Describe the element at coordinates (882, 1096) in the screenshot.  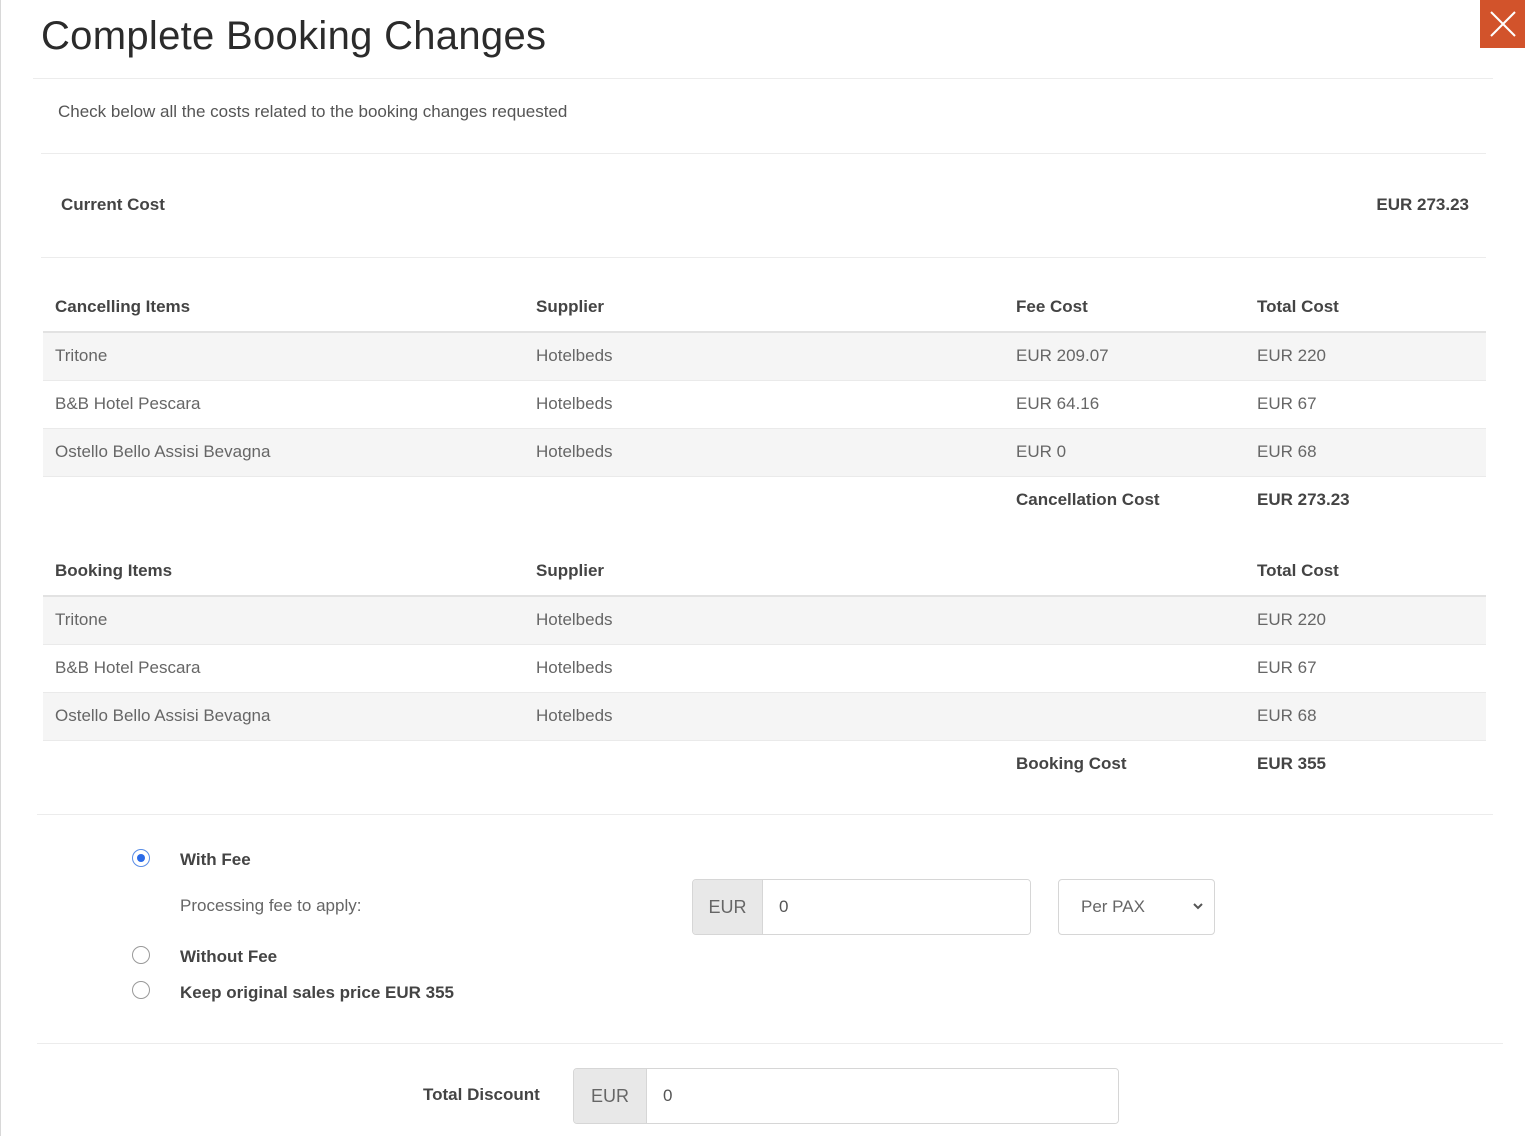
I see `total-discount-input` at that location.